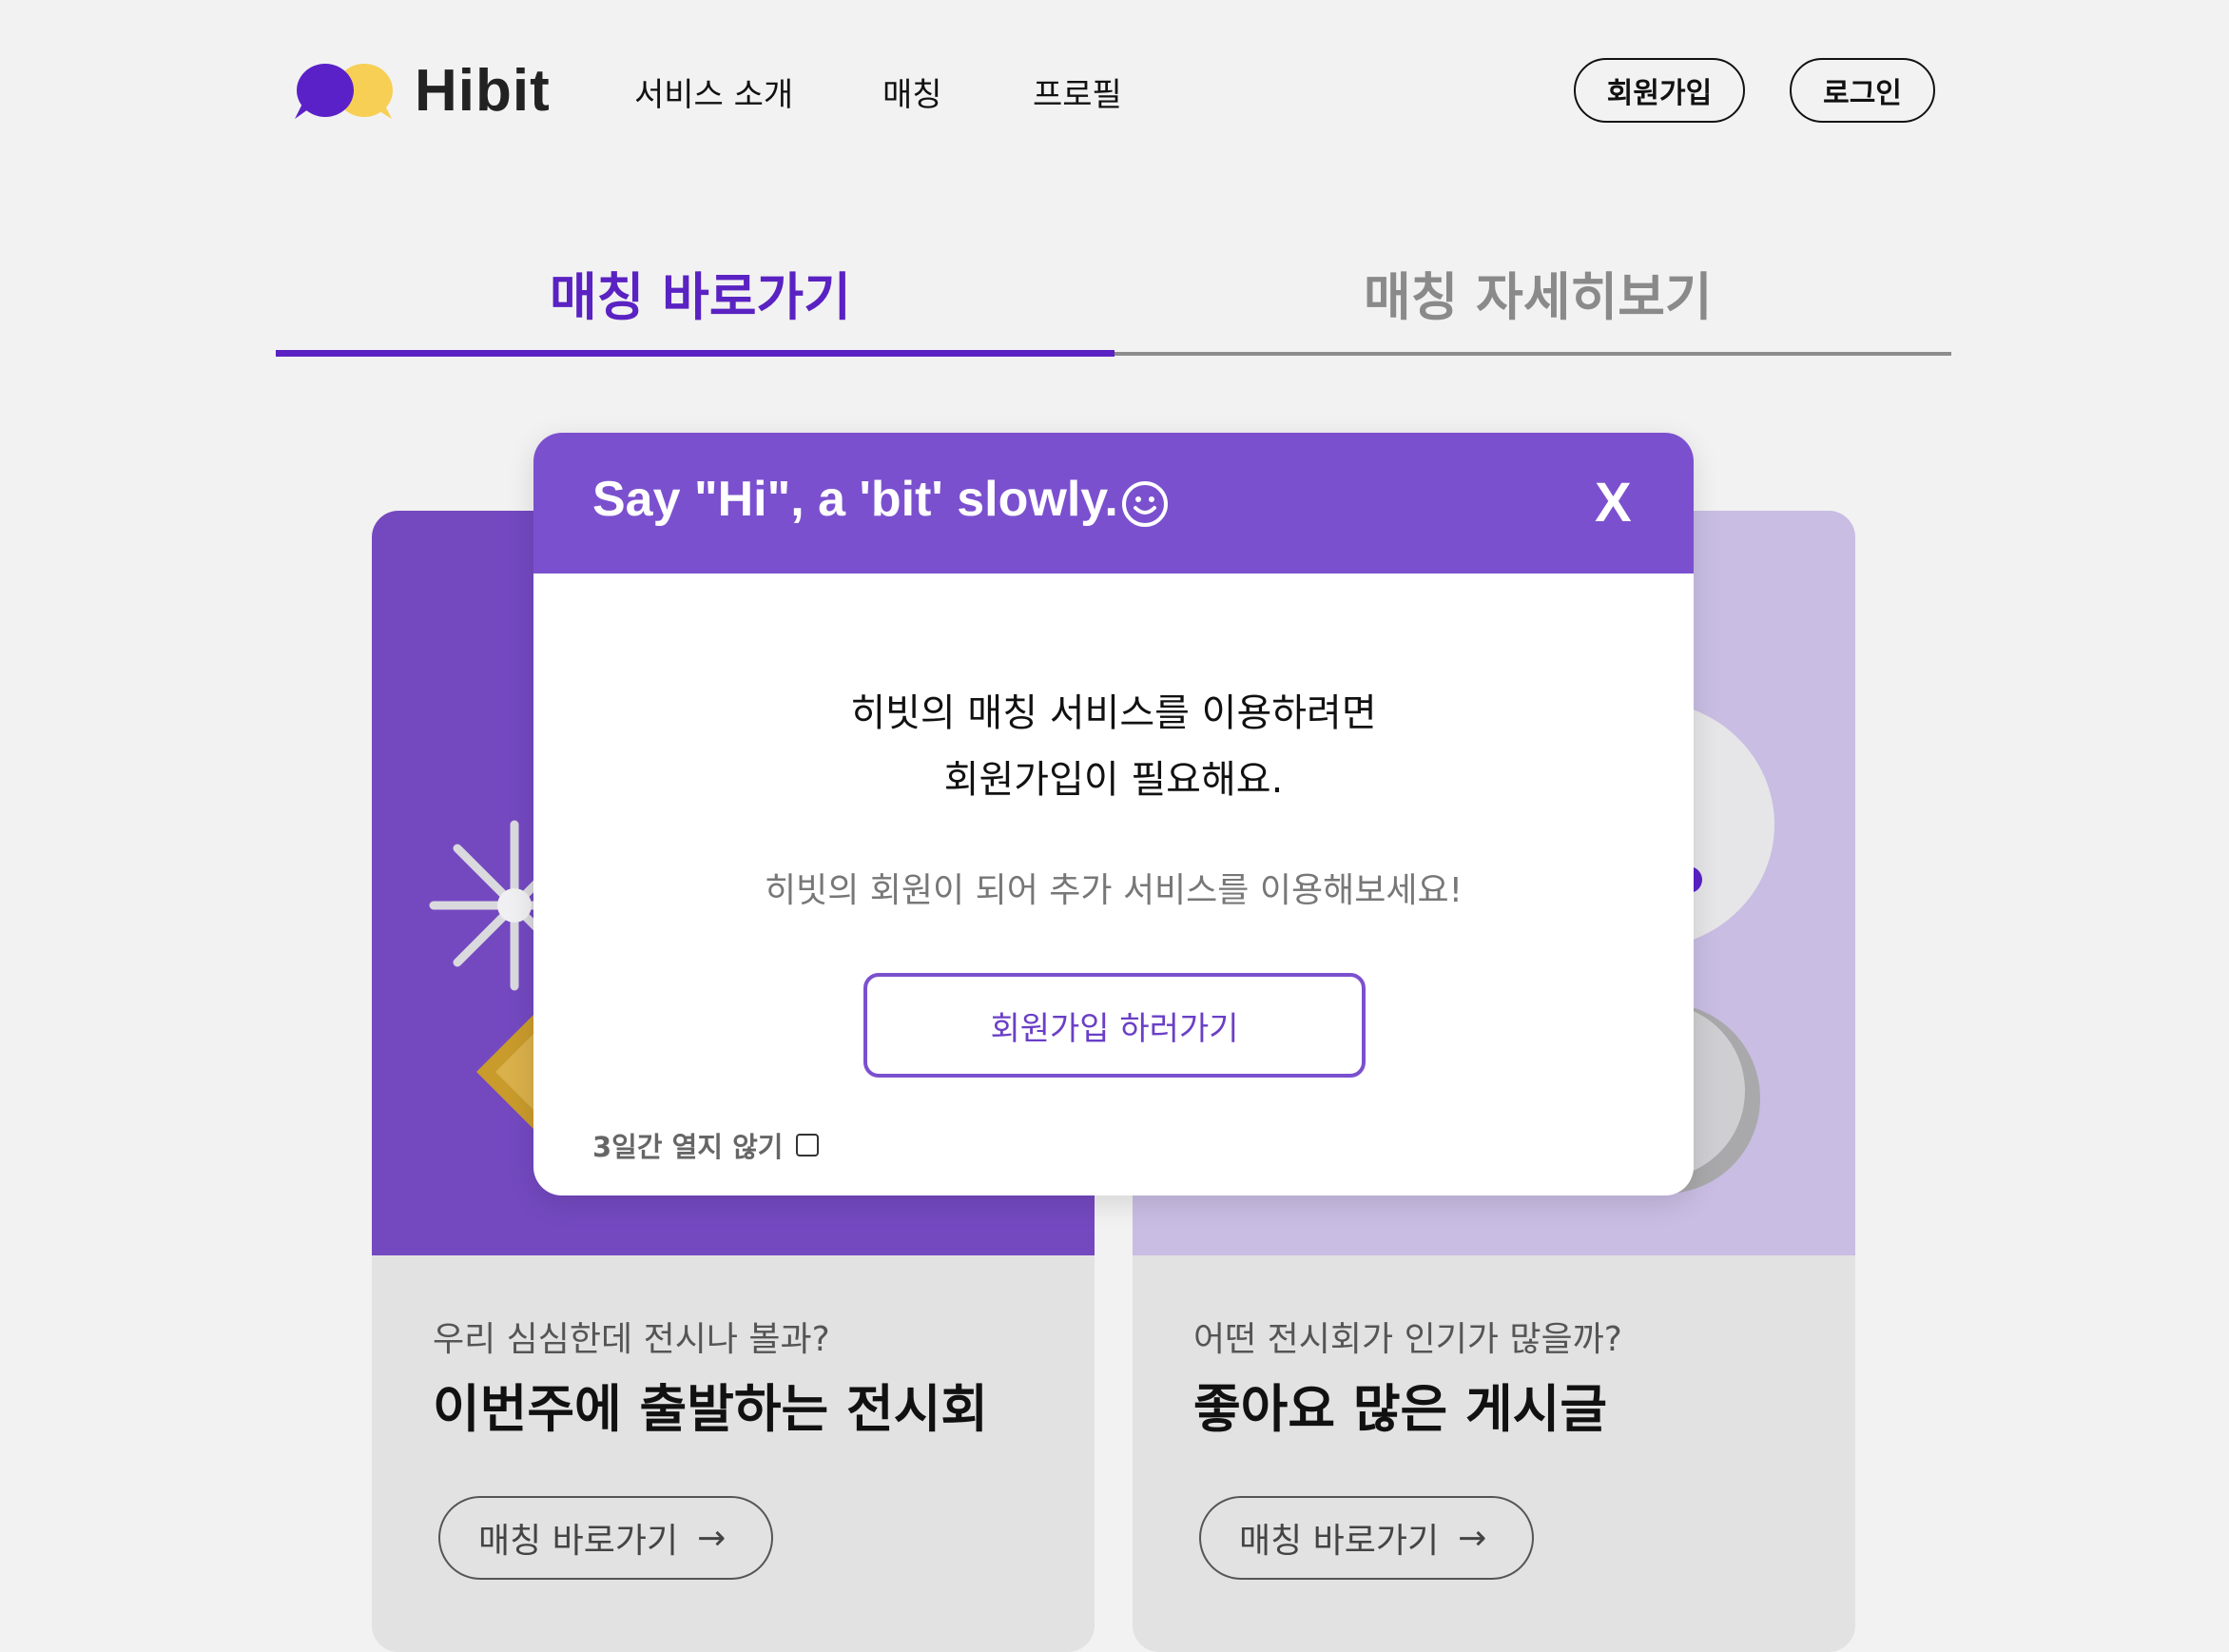  I want to click on card-subtitle: 어떤 전시회가 인기가 많을까?, so click(1408, 1339).